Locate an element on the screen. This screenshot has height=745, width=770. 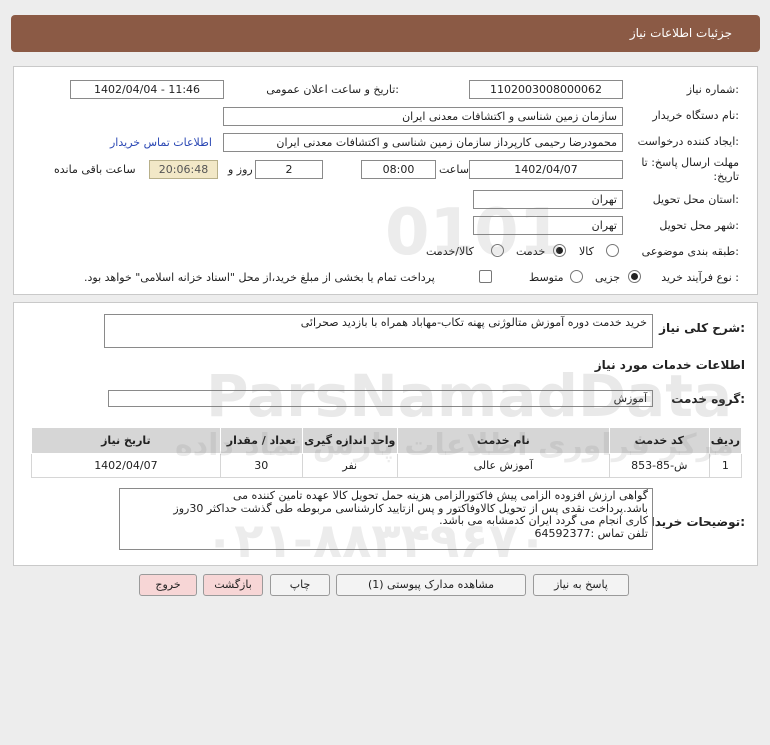
category-radio-goods-service is located at coordinates (497, 250).